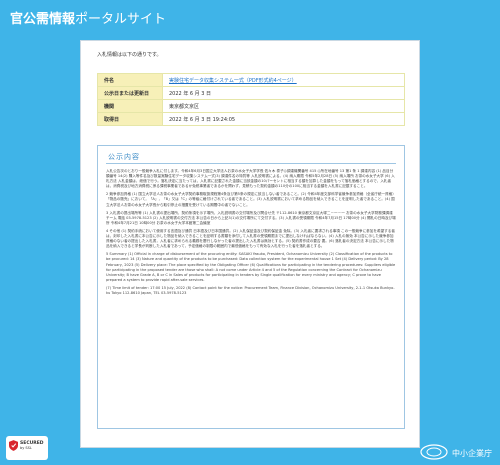 Image resolution: width=500 pixels, height=465 pixels. I want to click on site-title-strong: 官公需情報, so click(43, 19).